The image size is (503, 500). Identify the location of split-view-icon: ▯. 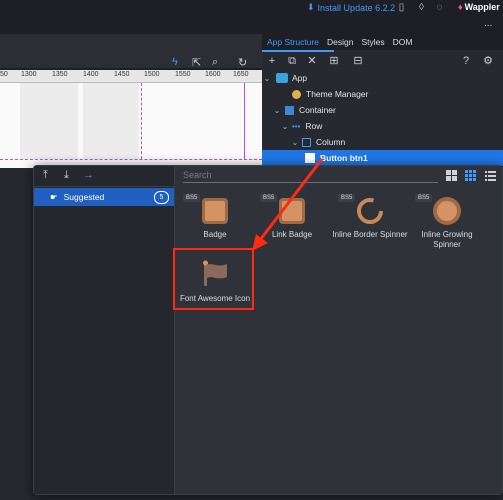
(401, 7).